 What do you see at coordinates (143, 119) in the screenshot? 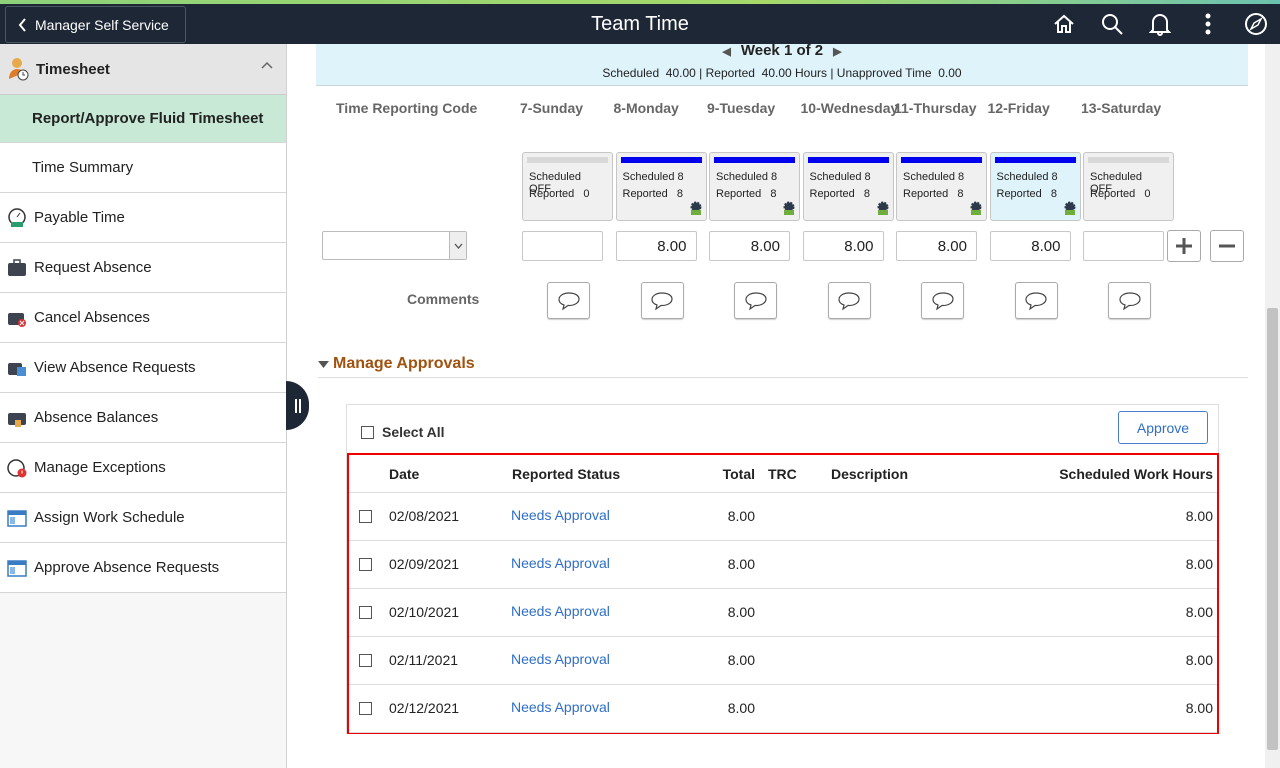
I see `sidebar-item-report-approve-timesheet: Report/Approve Fluid Timesheet` at bounding box center [143, 119].